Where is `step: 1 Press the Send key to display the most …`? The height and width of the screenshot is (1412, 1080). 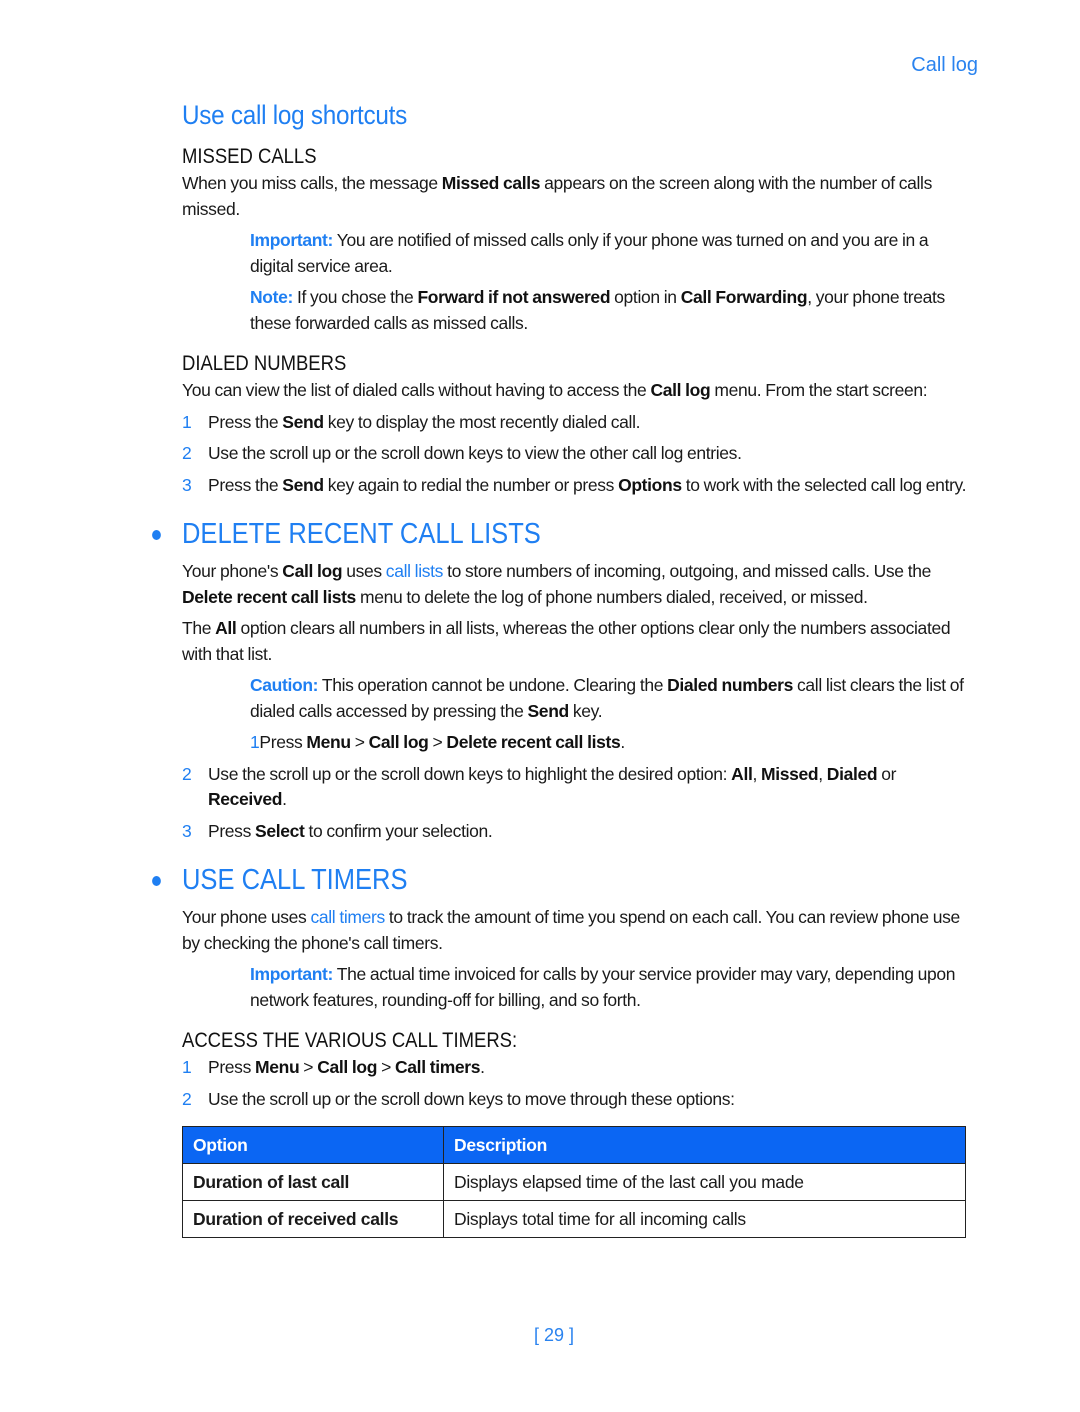 step: 1 Press the Send key to display the most … is located at coordinates (577, 423).